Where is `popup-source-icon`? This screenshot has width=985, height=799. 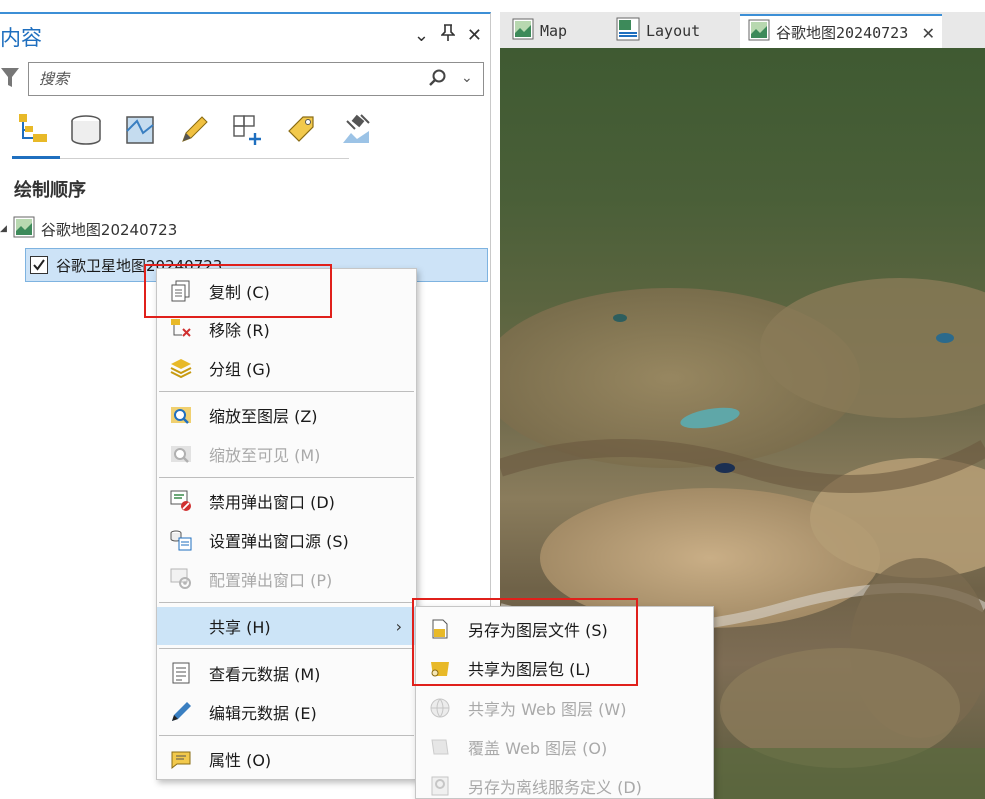
popup-source-icon is located at coordinates (181, 540).